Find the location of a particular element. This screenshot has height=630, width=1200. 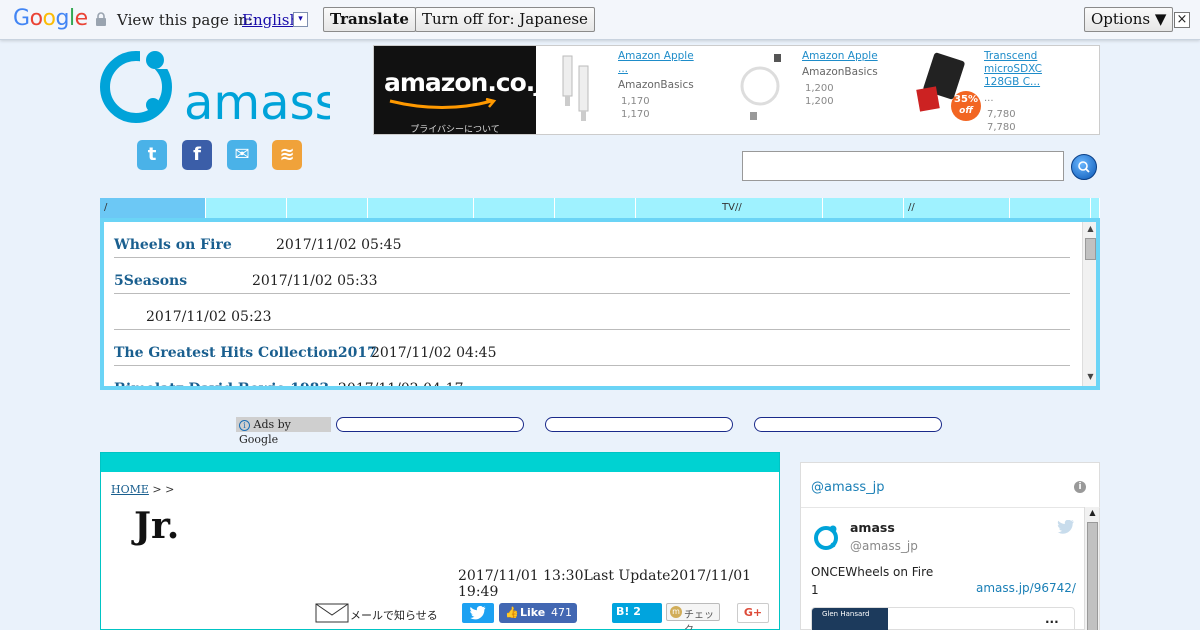

breadcrumb: HOME > > is located at coordinates (142, 489).